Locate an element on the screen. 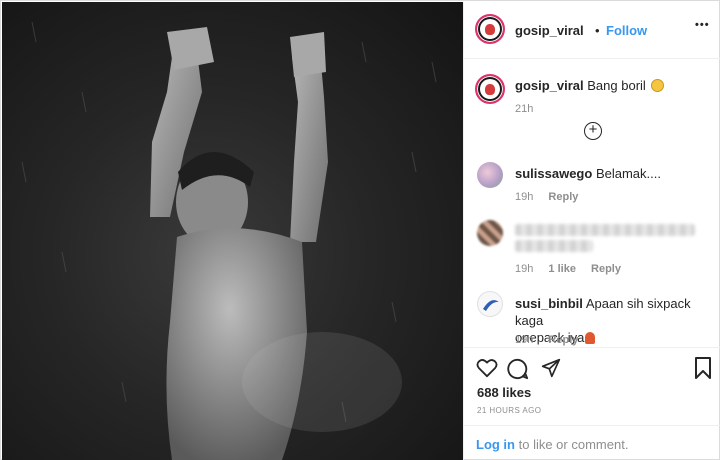  author-username: gosip_viral is located at coordinates (549, 30).